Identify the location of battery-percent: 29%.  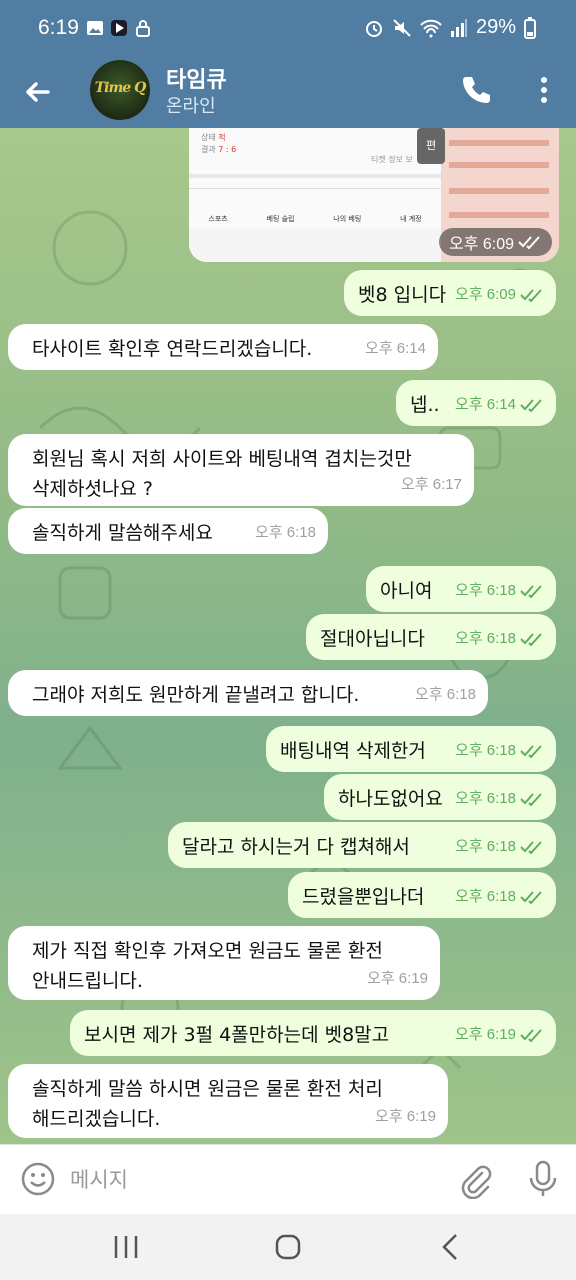
(495, 27).